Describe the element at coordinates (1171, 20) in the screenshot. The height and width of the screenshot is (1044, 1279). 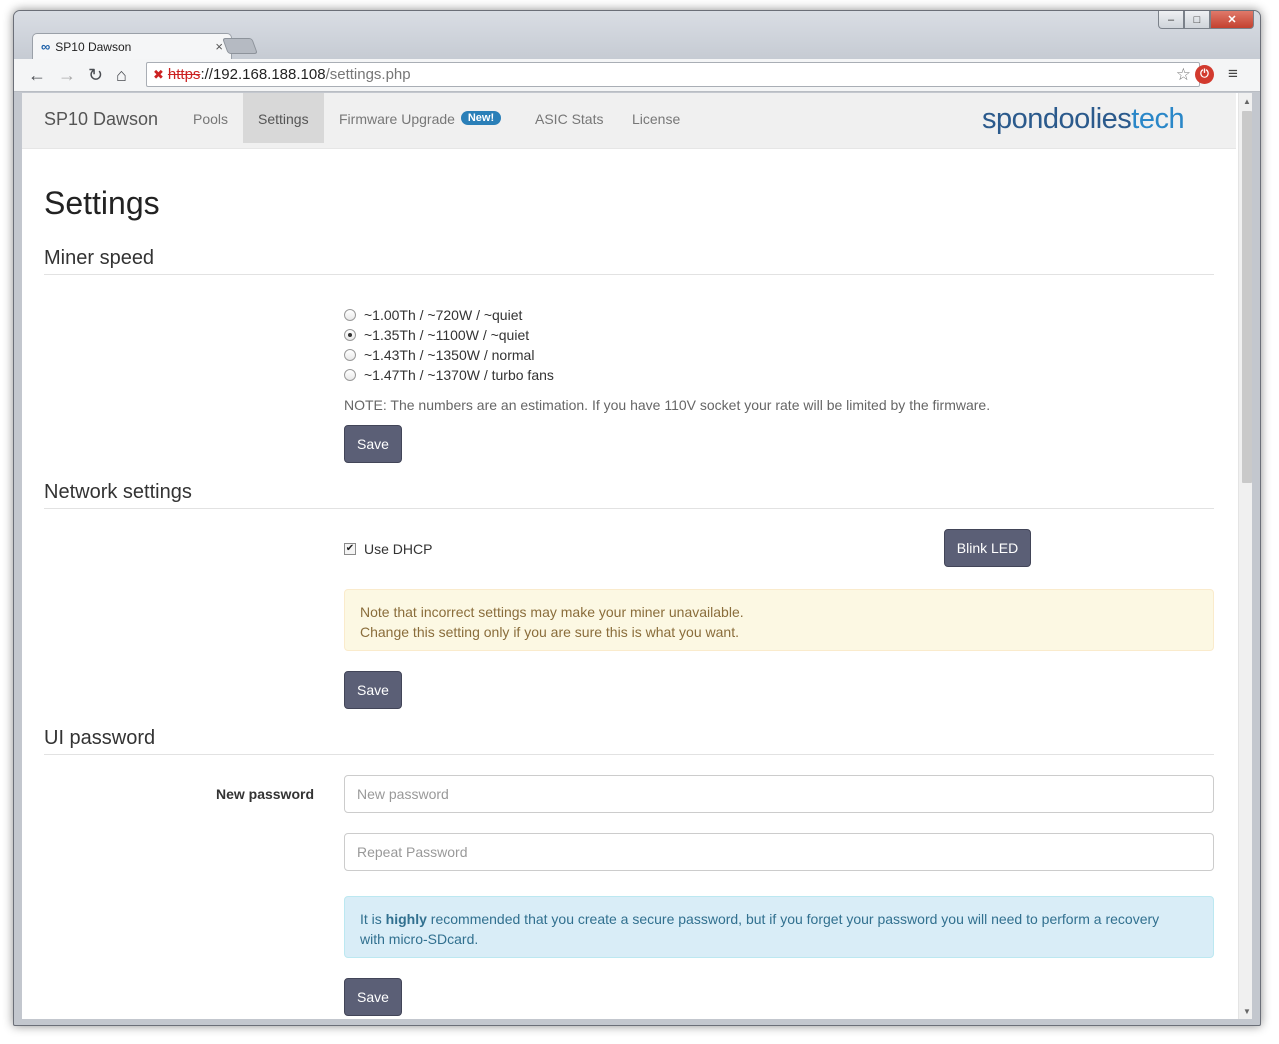
I see `minimize-button: ‒` at that location.